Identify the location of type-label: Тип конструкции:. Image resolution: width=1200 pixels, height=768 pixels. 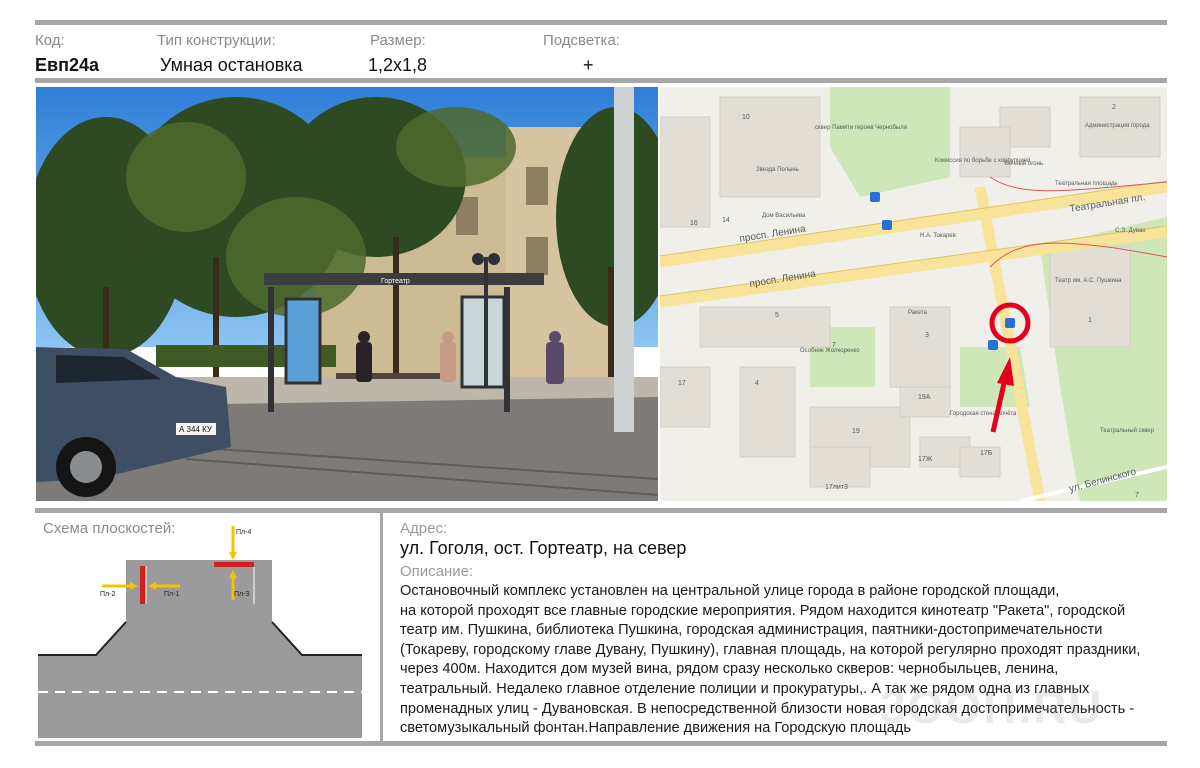
(216, 40).